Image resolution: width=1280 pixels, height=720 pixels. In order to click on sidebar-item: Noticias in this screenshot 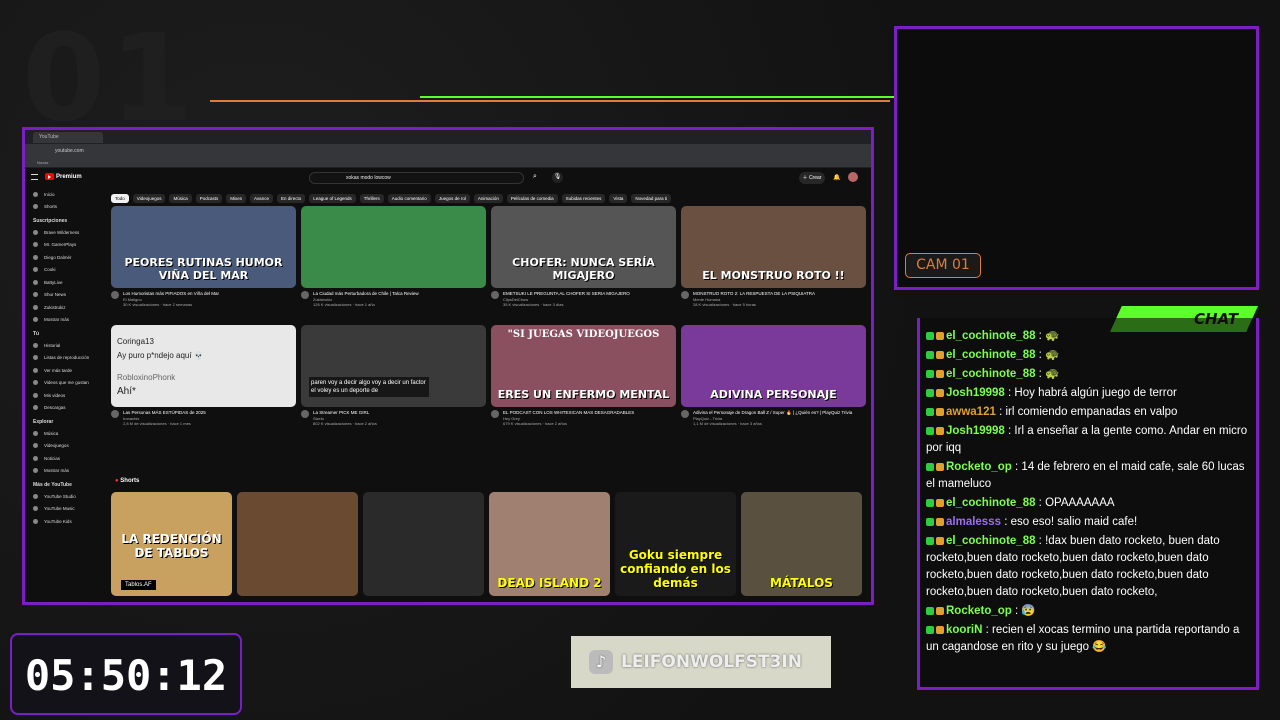, I will do `click(64, 458)`.